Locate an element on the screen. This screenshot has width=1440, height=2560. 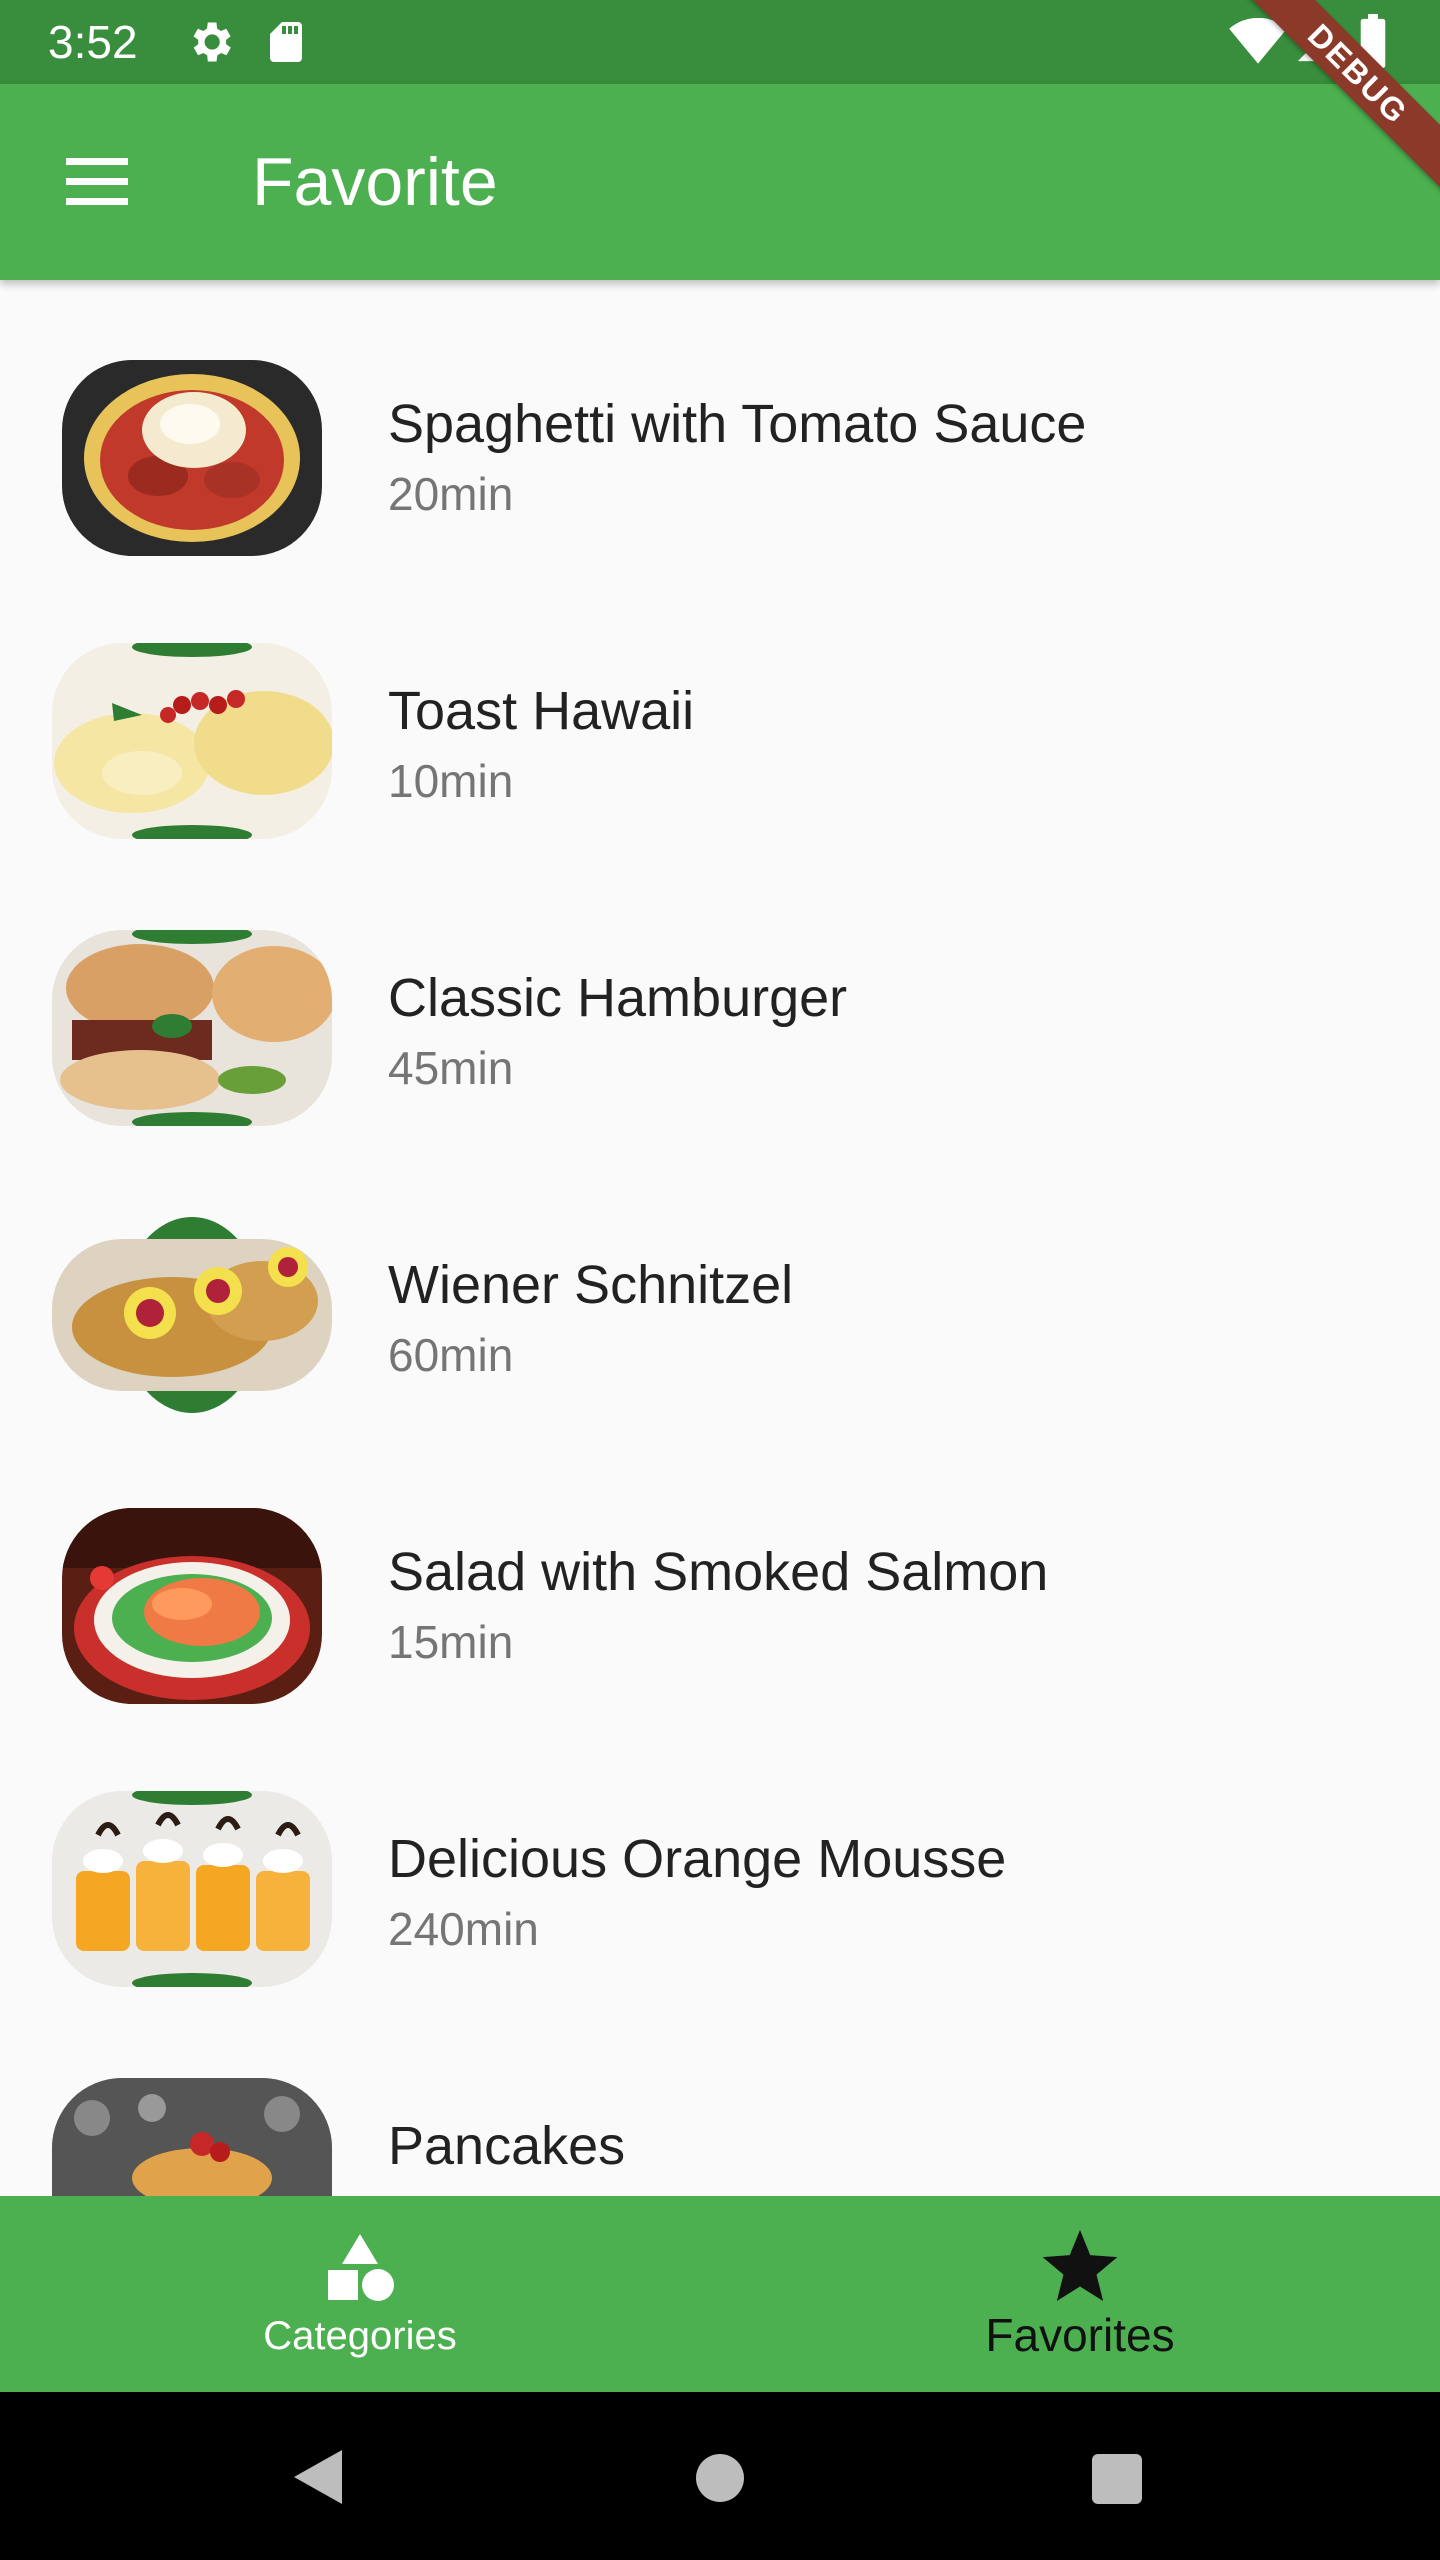
meal-list-item: Wiener Schnitzel 60min is located at coordinates (720, 1284).